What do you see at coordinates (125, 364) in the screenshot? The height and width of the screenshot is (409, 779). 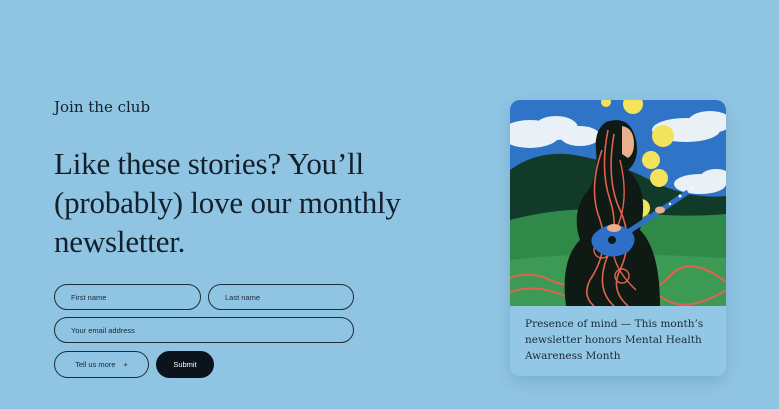 I see `plus-icon: +` at bounding box center [125, 364].